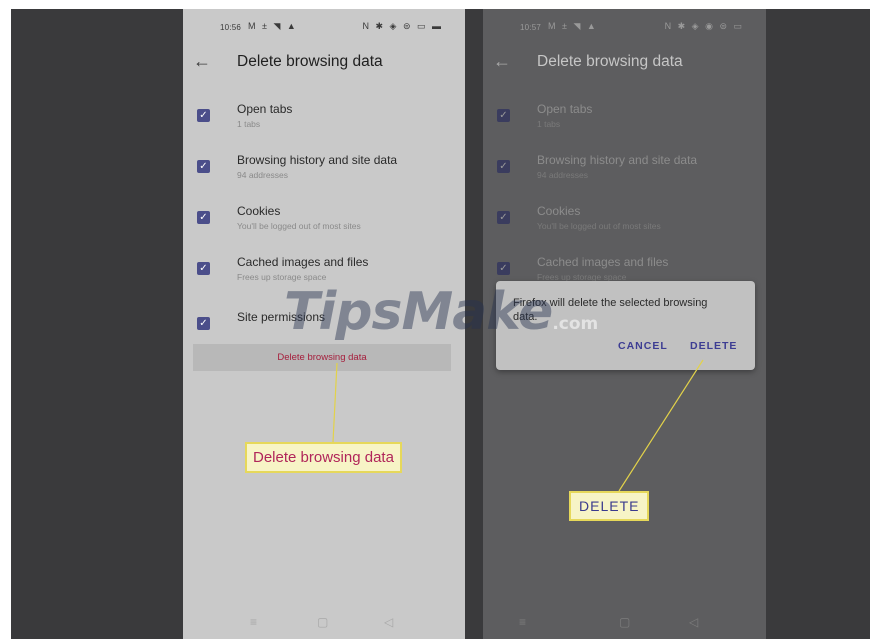 The image size is (870, 639). I want to click on delete-button: DELETE, so click(713, 346).